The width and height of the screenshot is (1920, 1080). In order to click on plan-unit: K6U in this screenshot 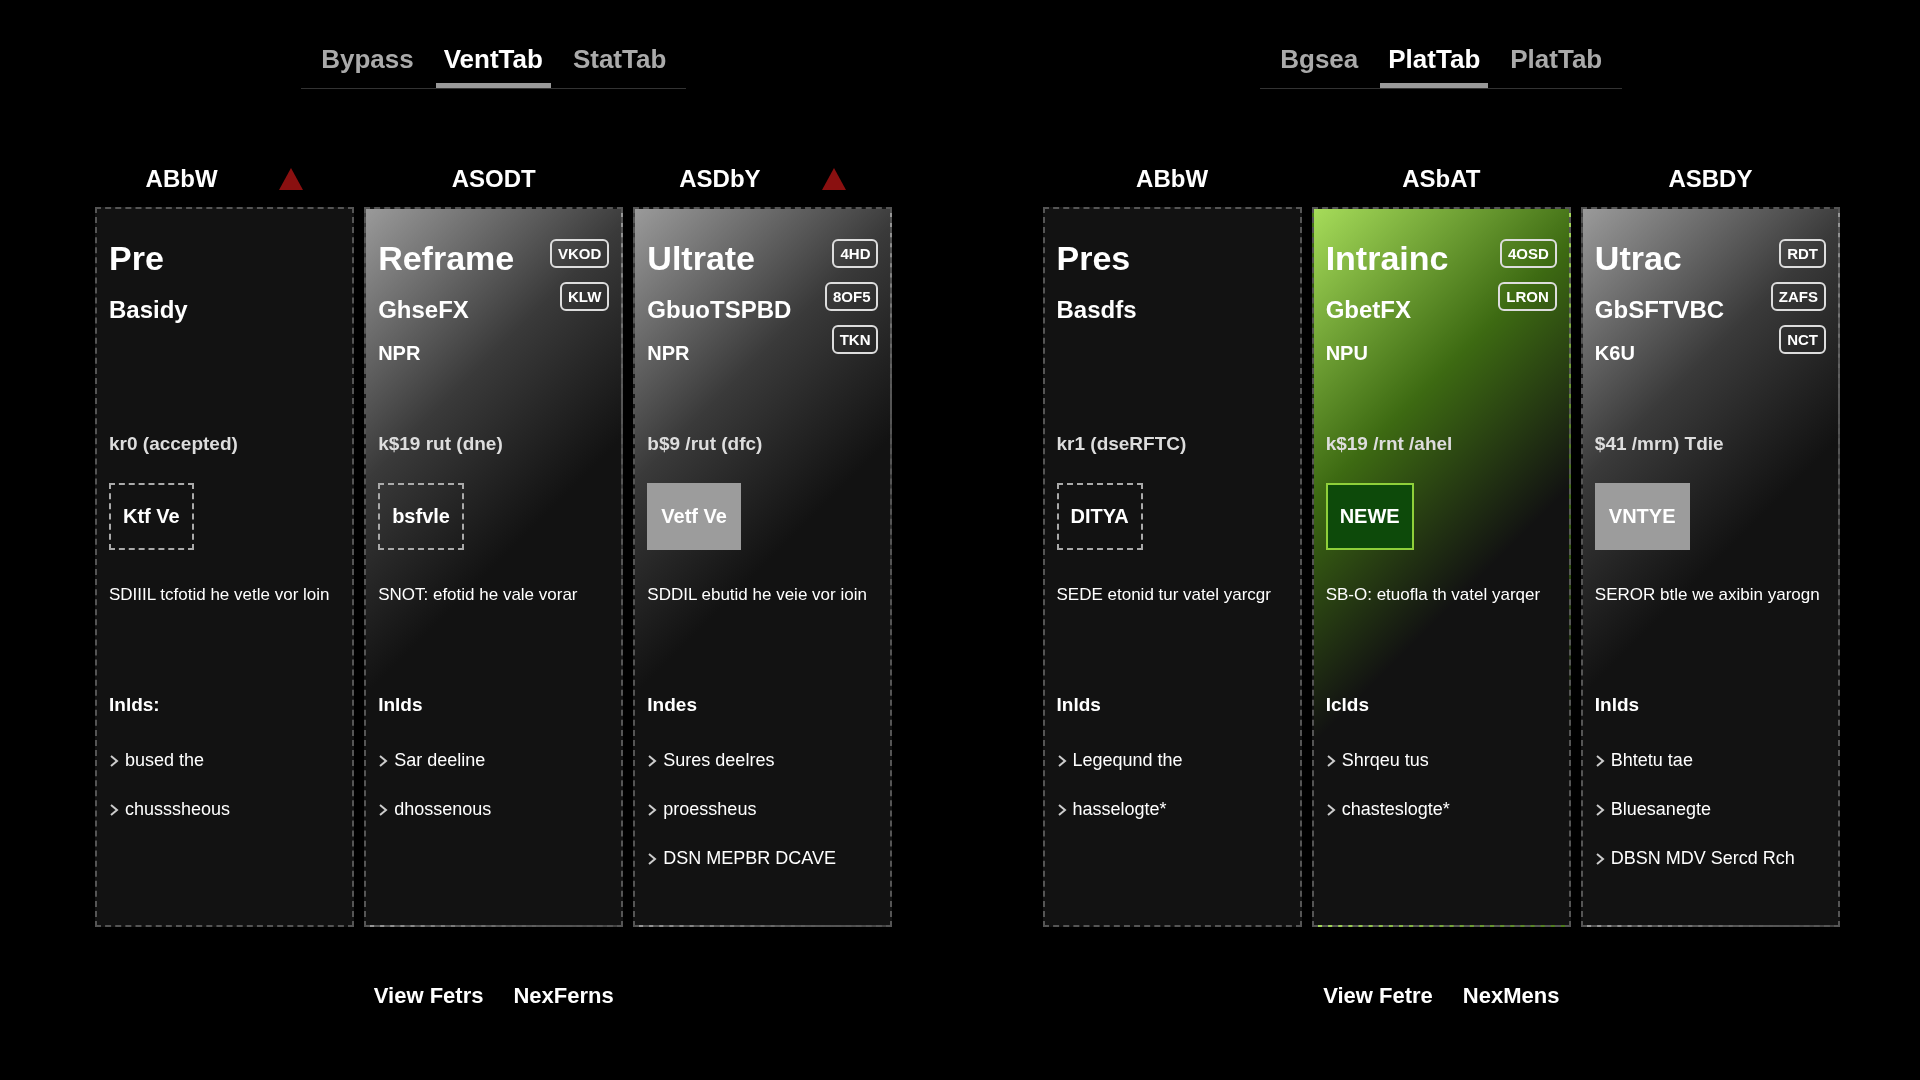, I will do `click(1615, 353)`.